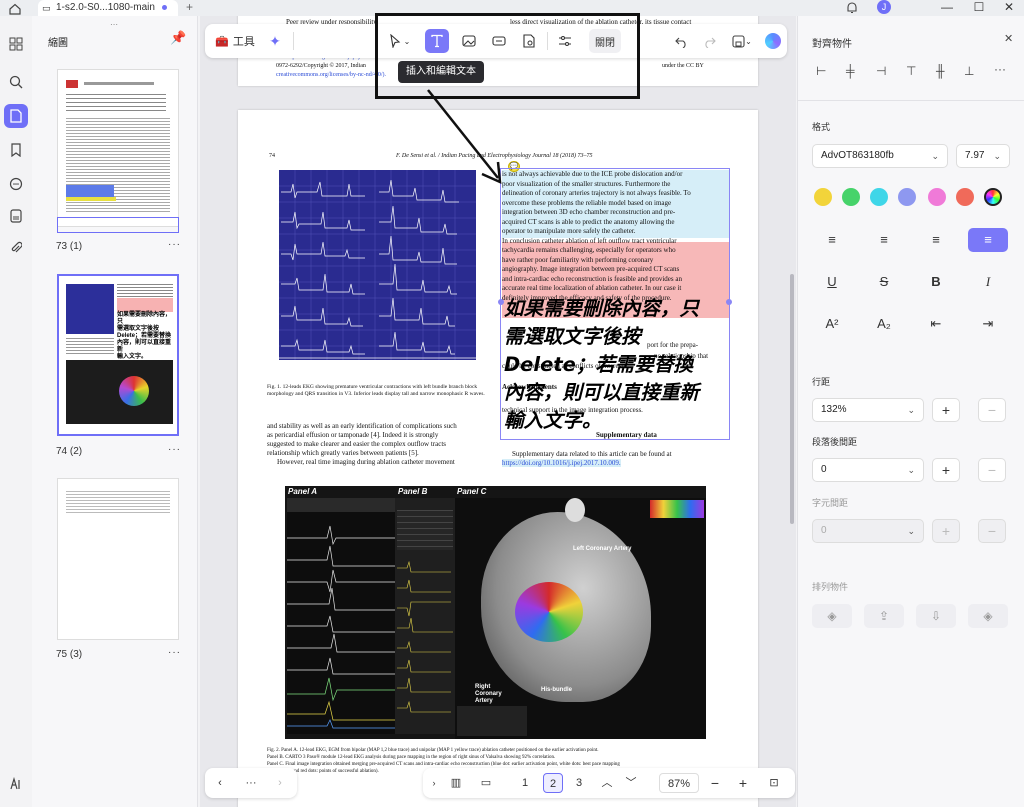  I want to click on color-swatch-yellow, so click(823, 197).